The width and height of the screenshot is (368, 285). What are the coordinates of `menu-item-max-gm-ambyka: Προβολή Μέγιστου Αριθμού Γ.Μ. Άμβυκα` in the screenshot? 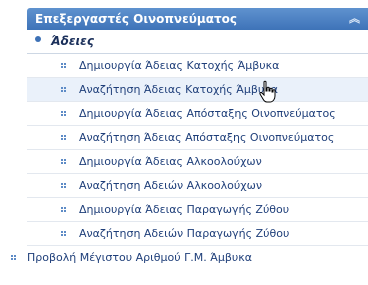 It's located at (184, 258).